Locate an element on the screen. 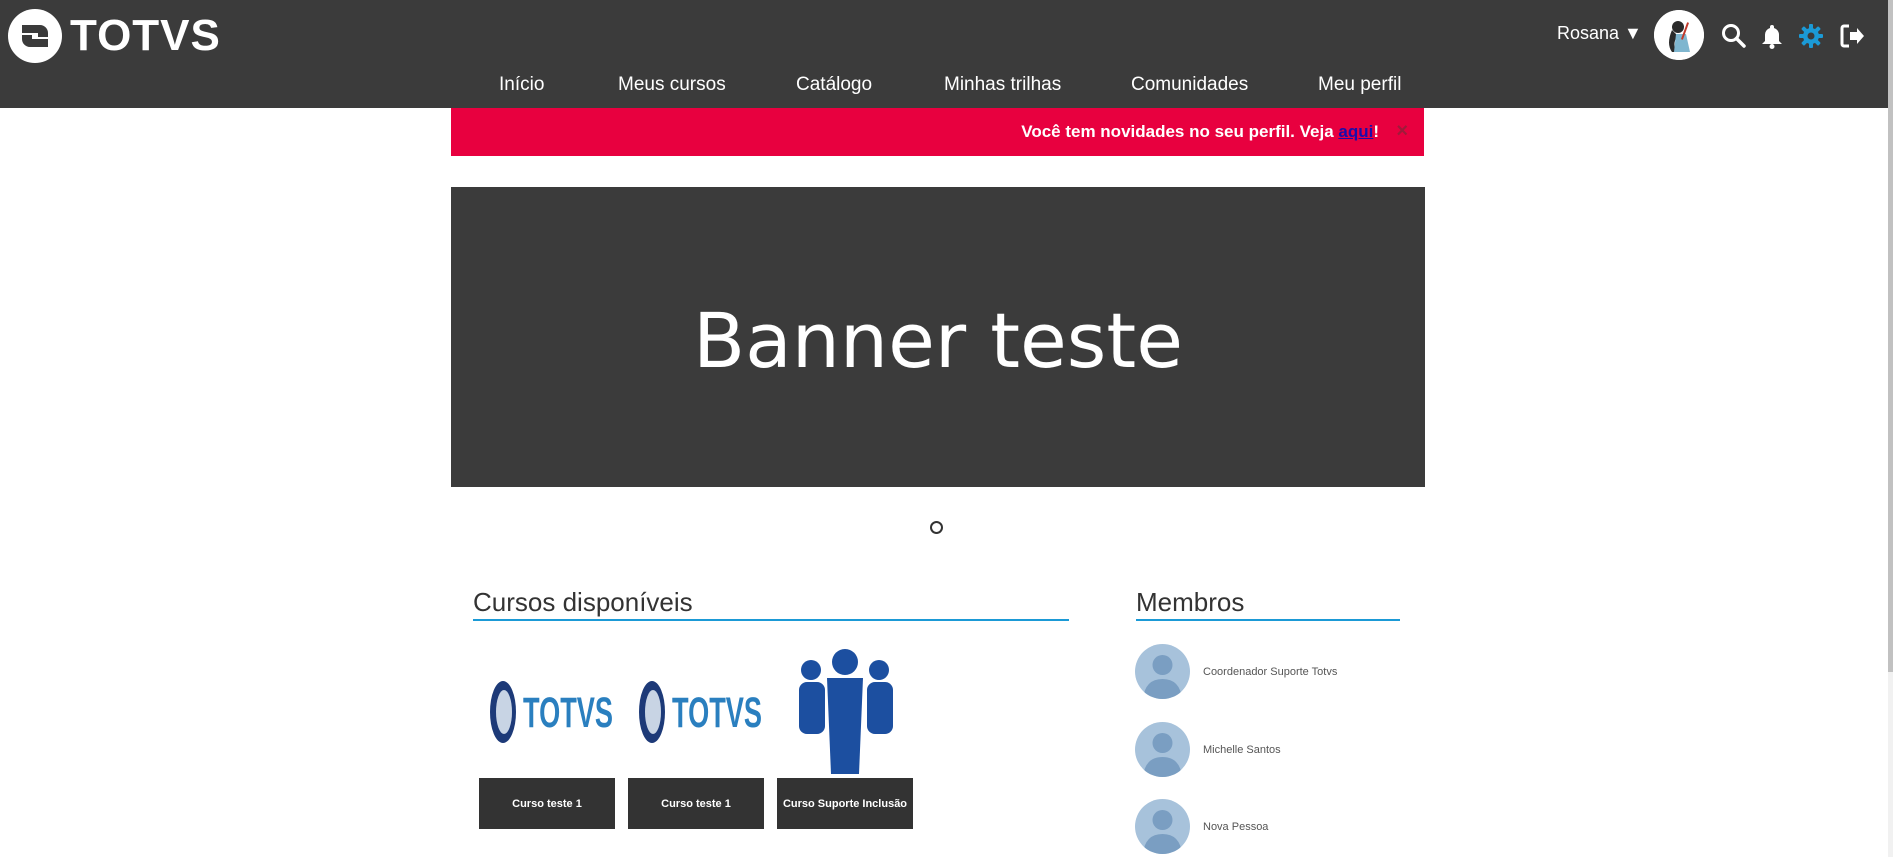 The width and height of the screenshot is (1893, 857). alert-text: Você tem novidades no seu perfil. Veja is located at coordinates (1180, 131).